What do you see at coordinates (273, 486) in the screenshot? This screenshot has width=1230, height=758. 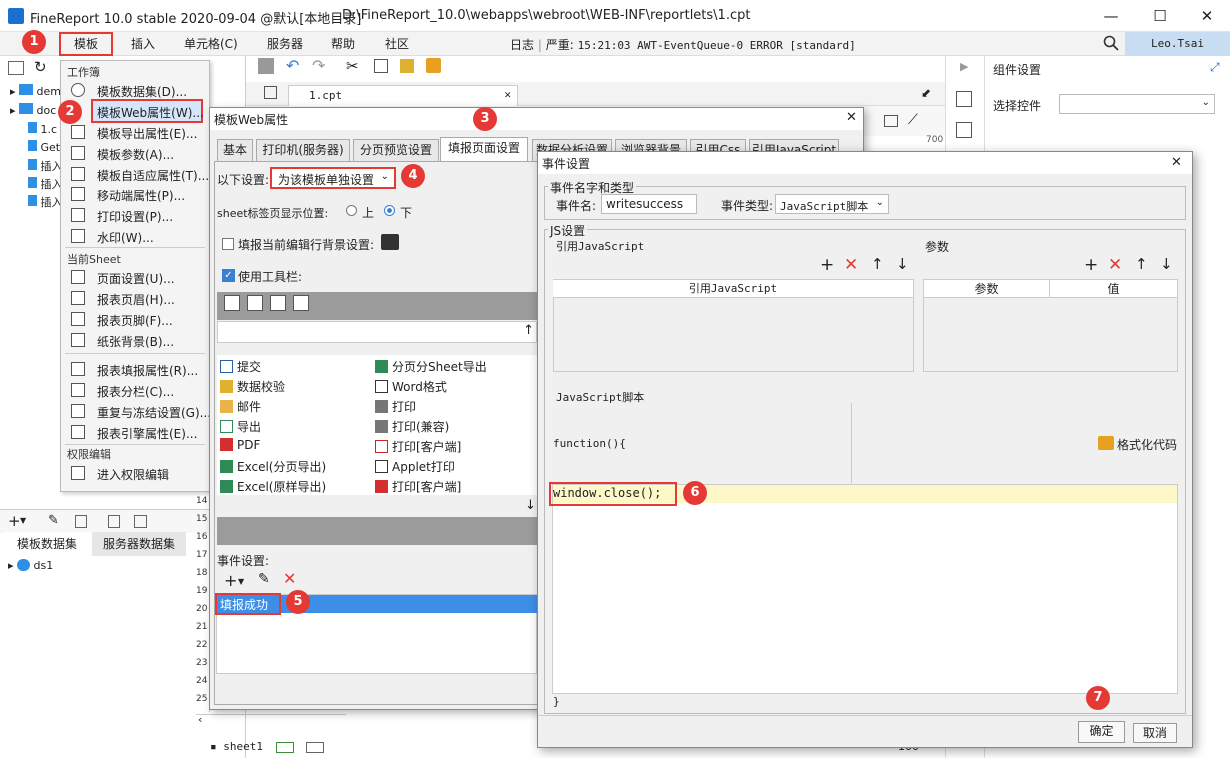 I see `tool-excel-original: Excel(原样导出)` at bounding box center [273, 486].